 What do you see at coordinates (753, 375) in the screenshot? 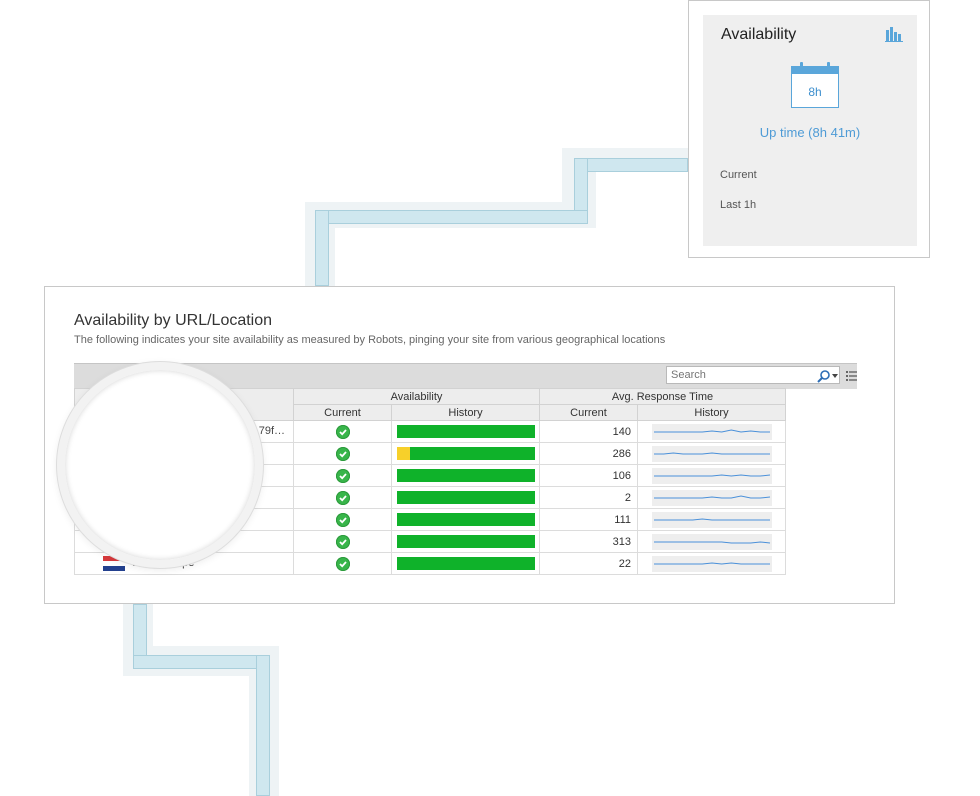
I see `search-input` at bounding box center [753, 375].